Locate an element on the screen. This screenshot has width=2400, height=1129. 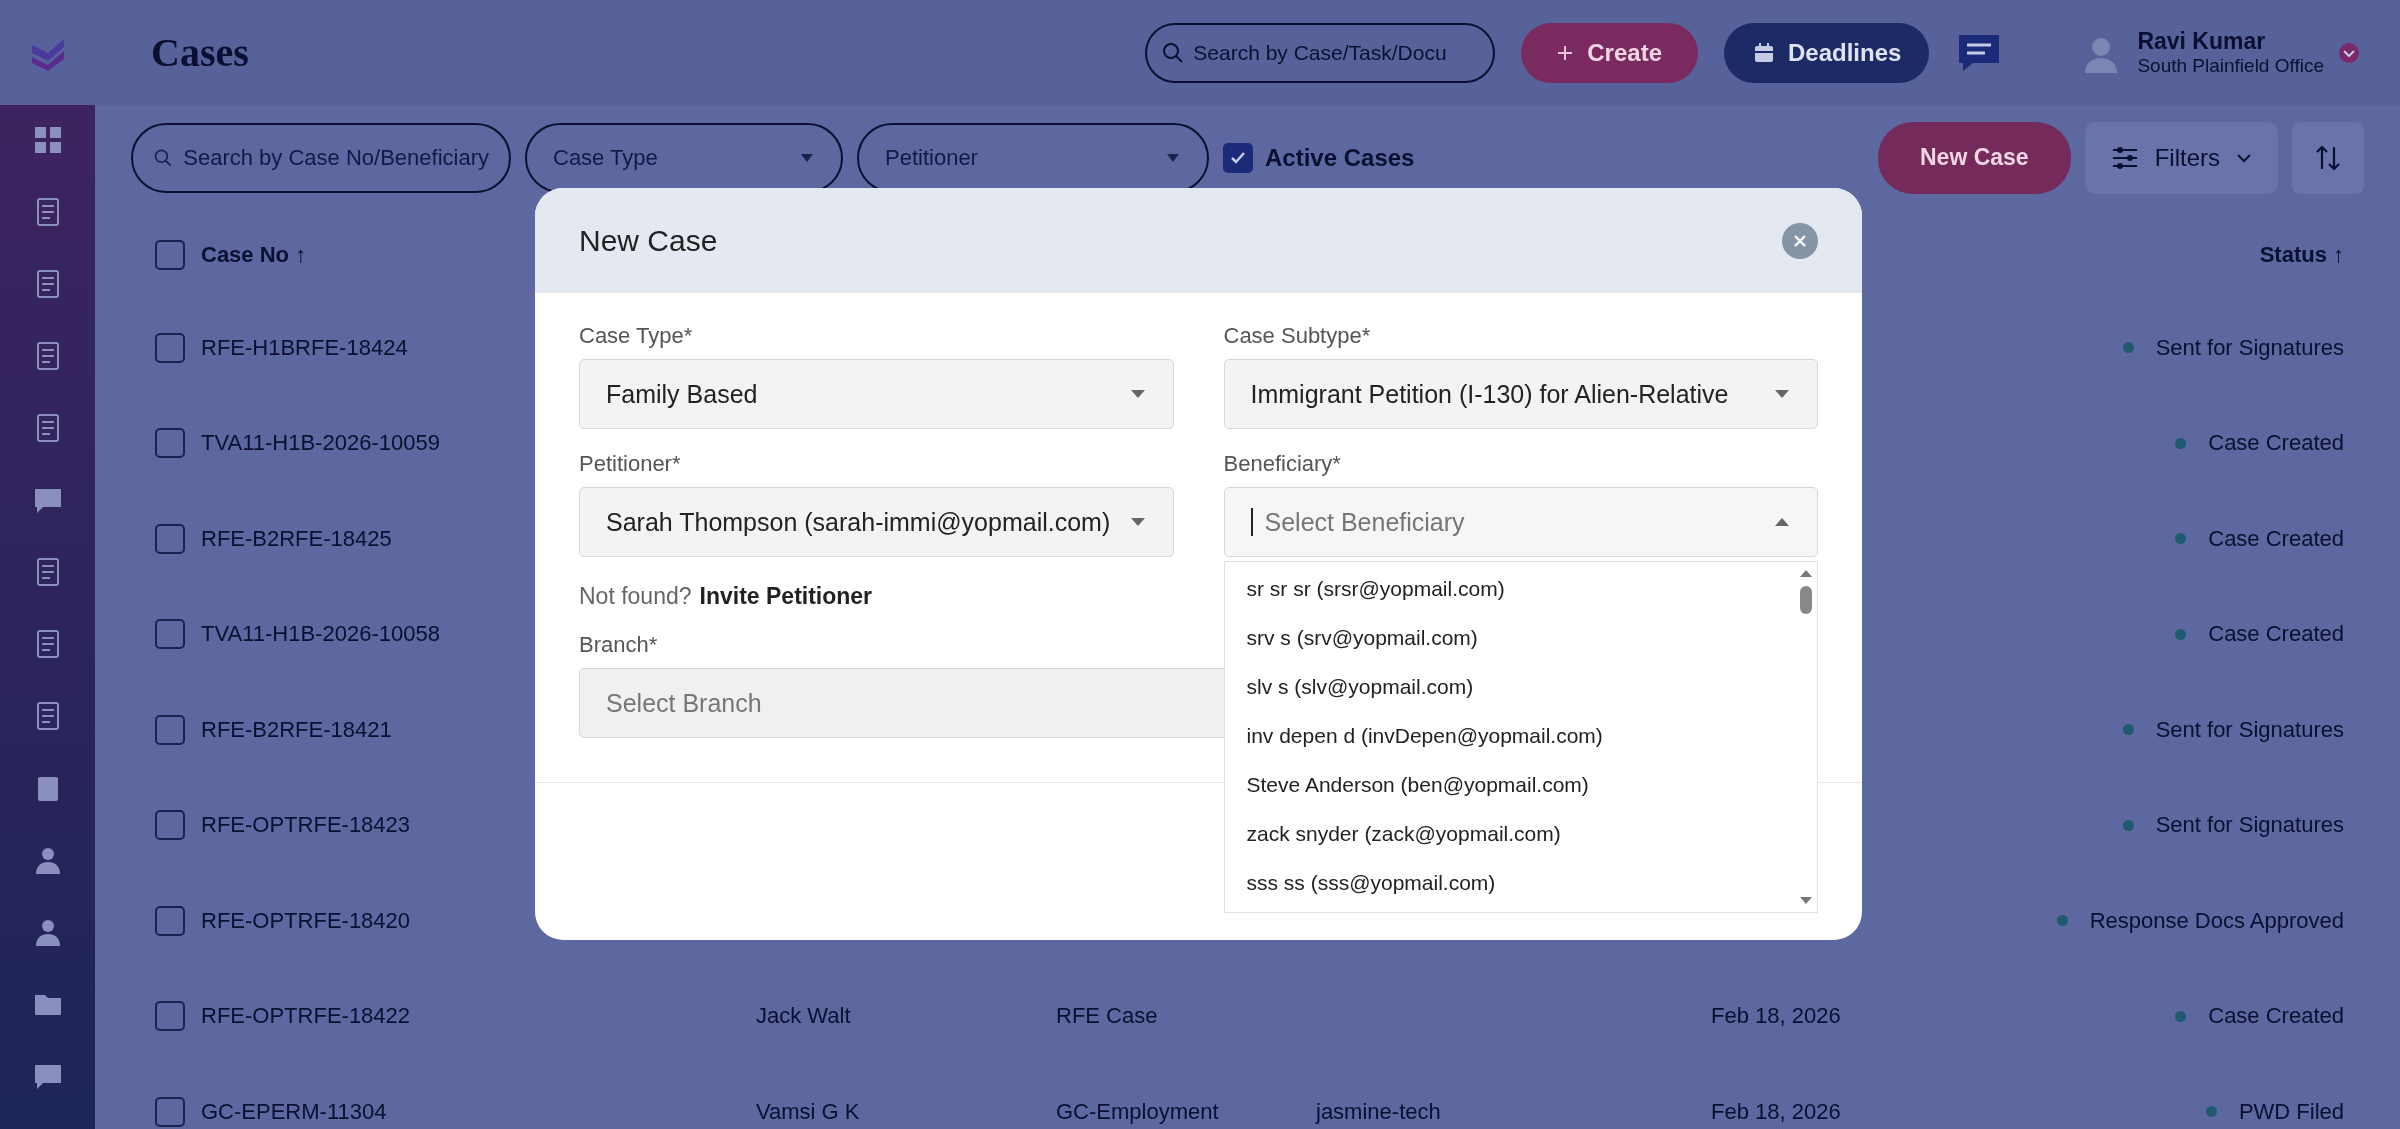
table-cell: RFE Case is located at coordinates (1107, 1016).